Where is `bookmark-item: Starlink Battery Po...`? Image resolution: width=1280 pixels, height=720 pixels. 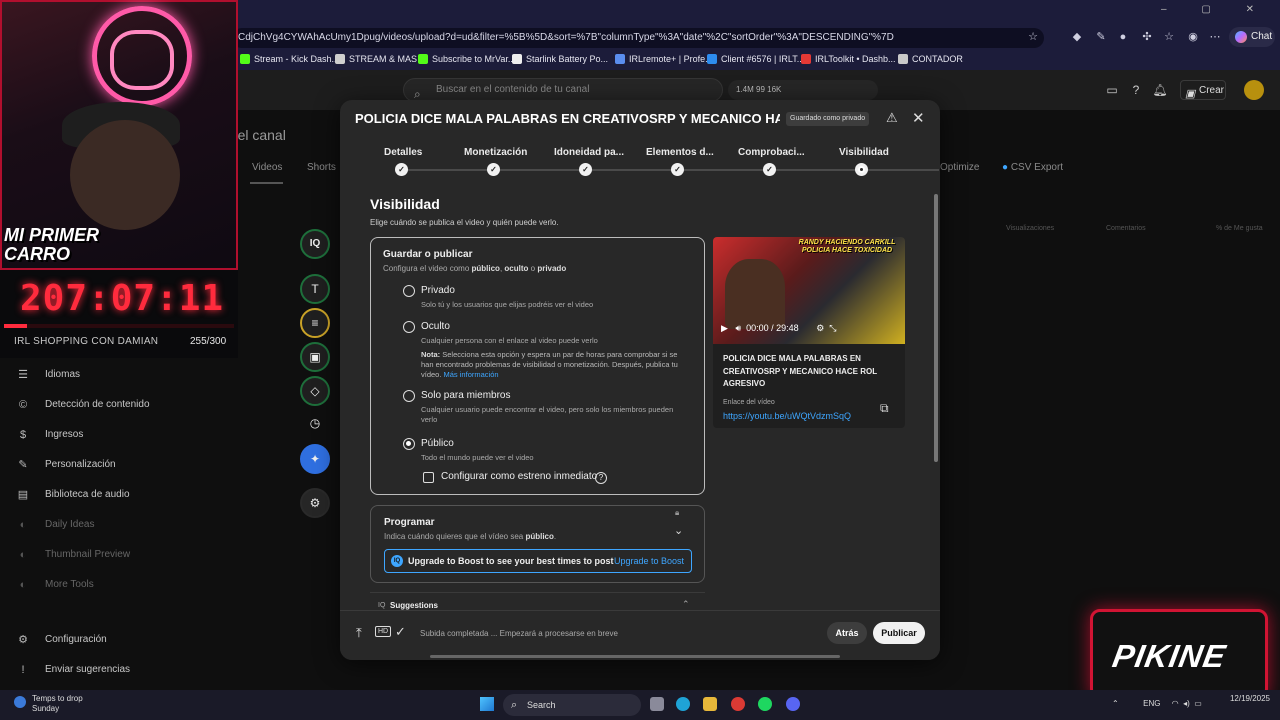
bookmark-item: Starlink Battery Po... is located at coordinates (560, 59).